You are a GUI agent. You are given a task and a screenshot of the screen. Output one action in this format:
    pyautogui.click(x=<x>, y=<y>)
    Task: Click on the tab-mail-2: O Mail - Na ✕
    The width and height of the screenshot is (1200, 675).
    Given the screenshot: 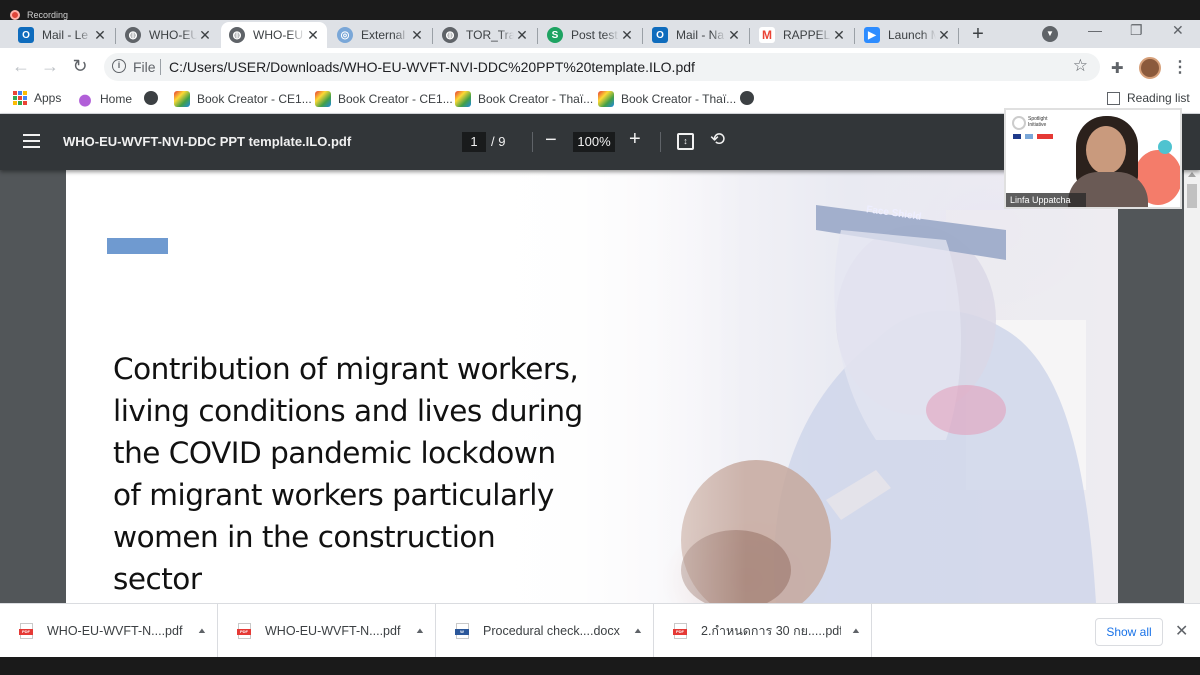 What is the action you would take?
    pyautogui.click(x=696, y=35)
    